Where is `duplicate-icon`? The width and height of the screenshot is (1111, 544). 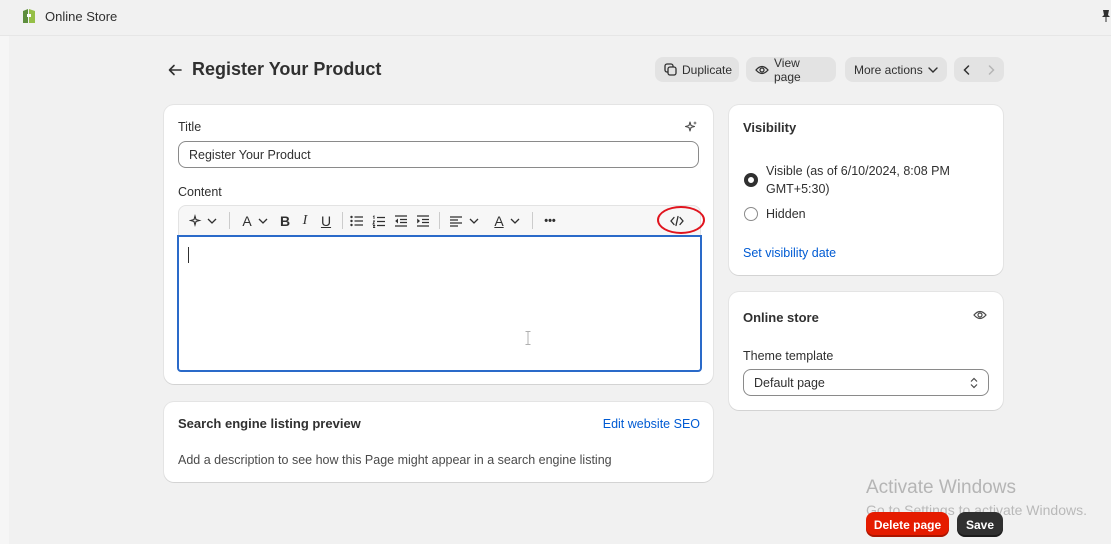 duplicate-icon is located at coordinates (670, 69).